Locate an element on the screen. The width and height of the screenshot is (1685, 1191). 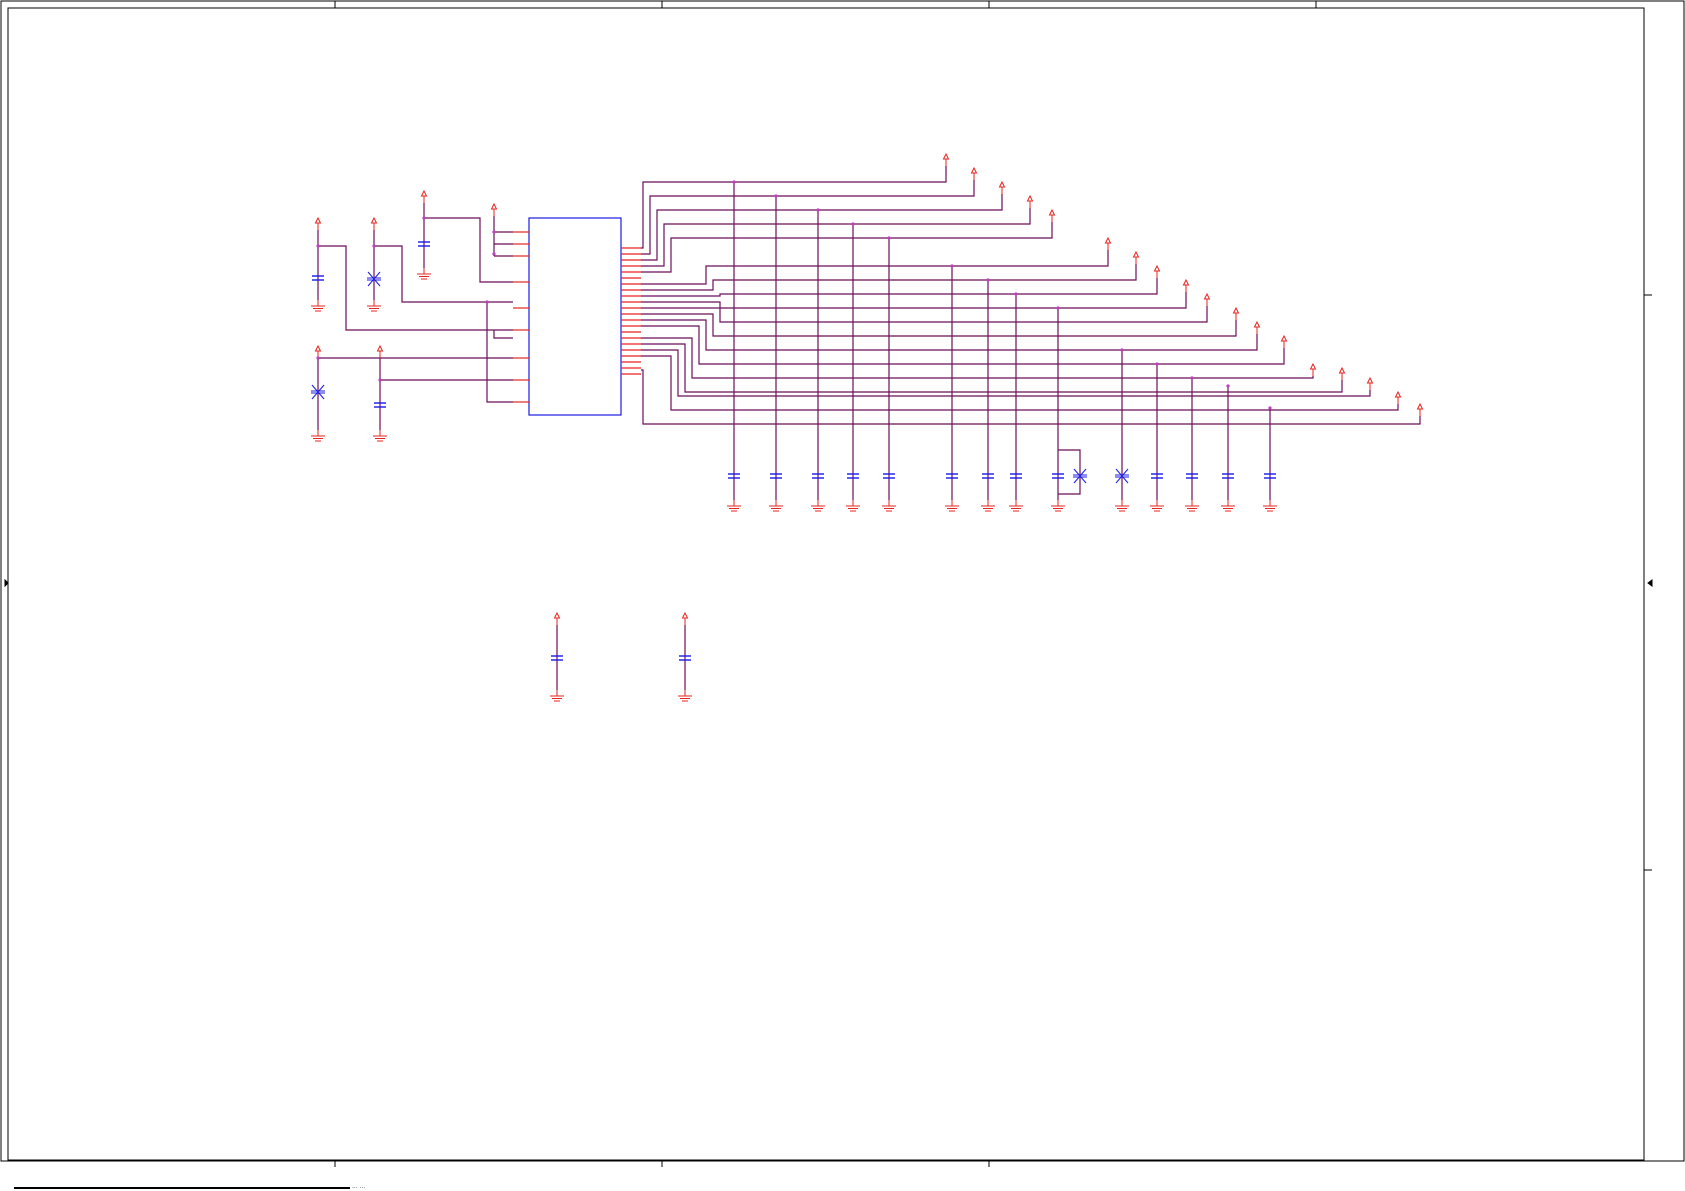
ic-package is located at coordinates (577, 316).